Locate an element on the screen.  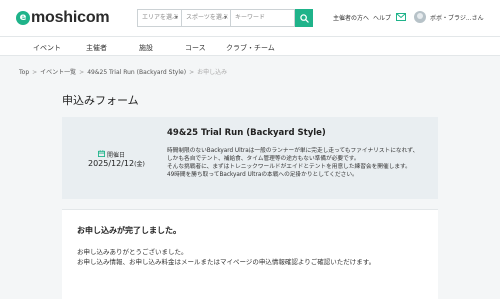
sport-select-placeholder: スポーツを選ぶ is located at coordinates (207, 17).